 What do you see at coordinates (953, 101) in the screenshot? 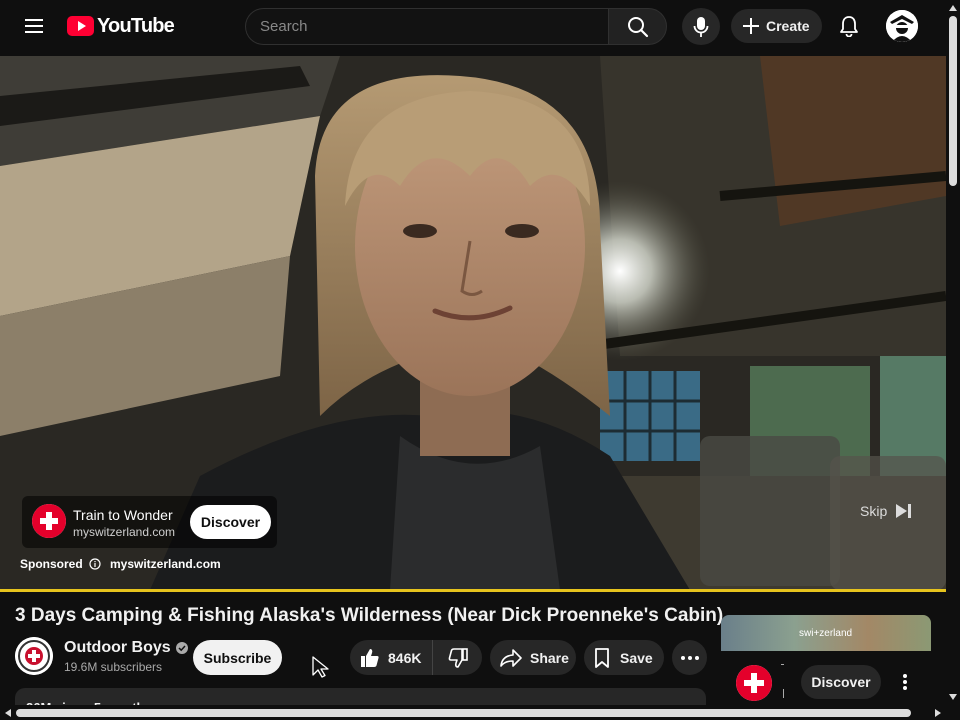
I see `vertical-scroll-thumb` at bounding box center [953, 101].